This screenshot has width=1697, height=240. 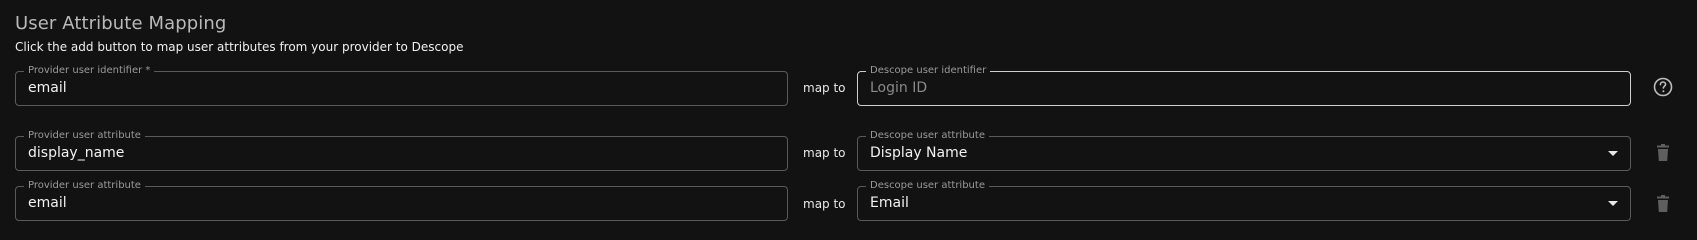 What do you see at coordinates (76, 153) in the screenshot?
I see `provider-user-attribute-value: display_name` at bounding box center [76, 153].